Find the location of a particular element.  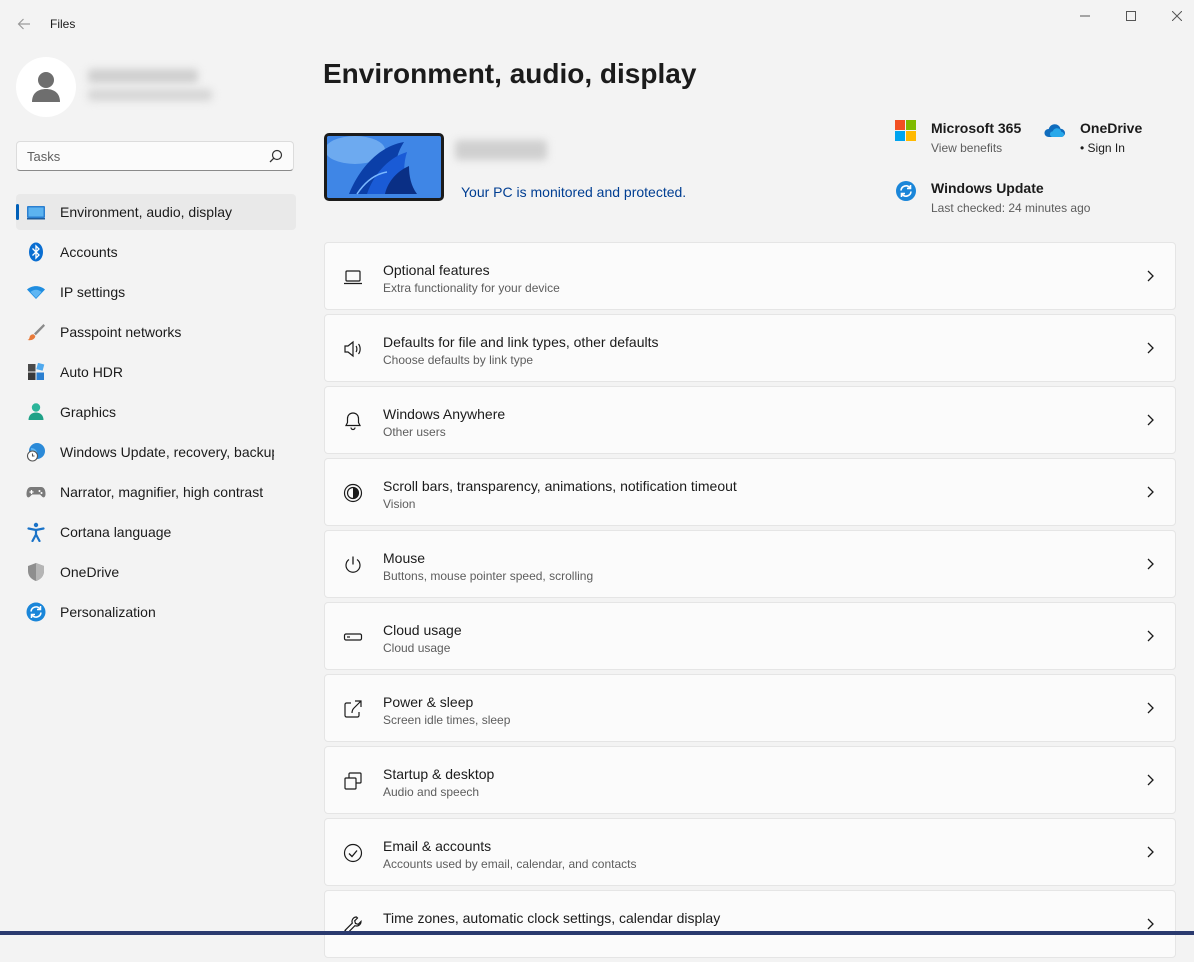

laptop-icon is located at coordinates (353, 277).